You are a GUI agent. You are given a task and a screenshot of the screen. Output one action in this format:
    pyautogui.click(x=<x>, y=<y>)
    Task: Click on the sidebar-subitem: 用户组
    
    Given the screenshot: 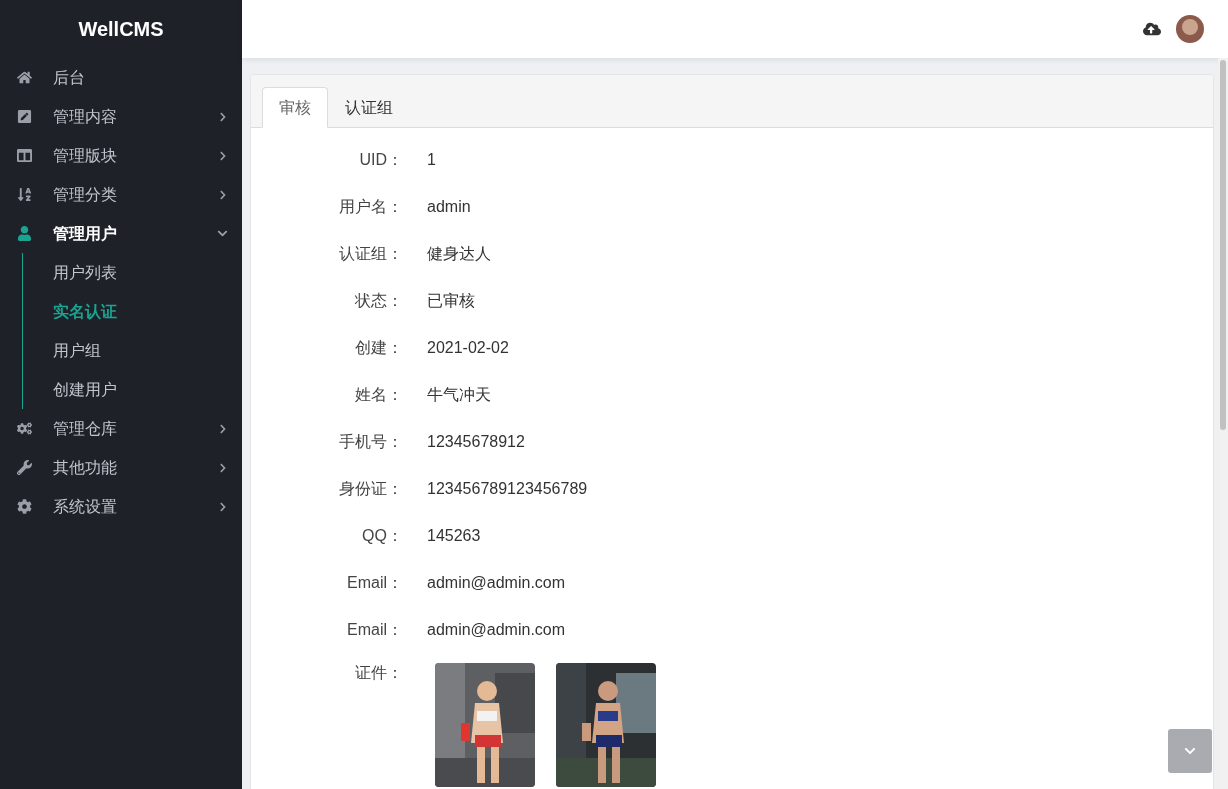 What is the action you would take?
    pyautogui.click(x=132, y=350)
    